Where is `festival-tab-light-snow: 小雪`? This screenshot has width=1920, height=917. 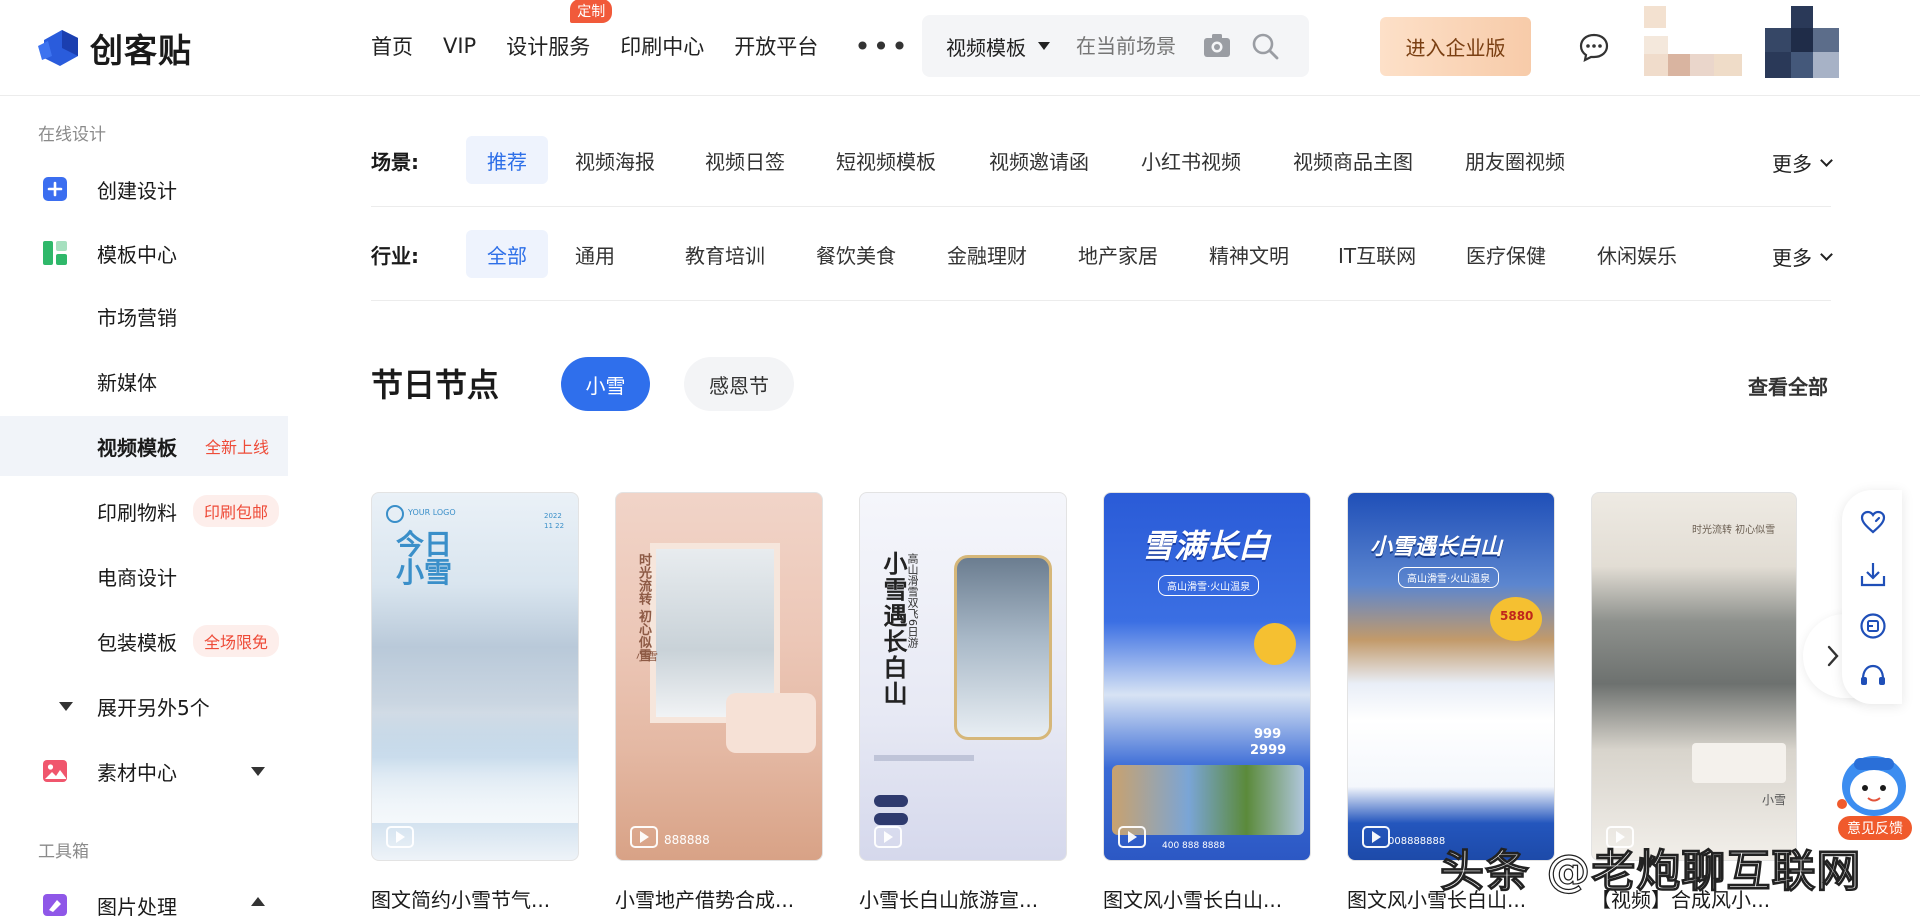 festival-tab-light-snow: 小雪 is located at coordinates (605, 384).